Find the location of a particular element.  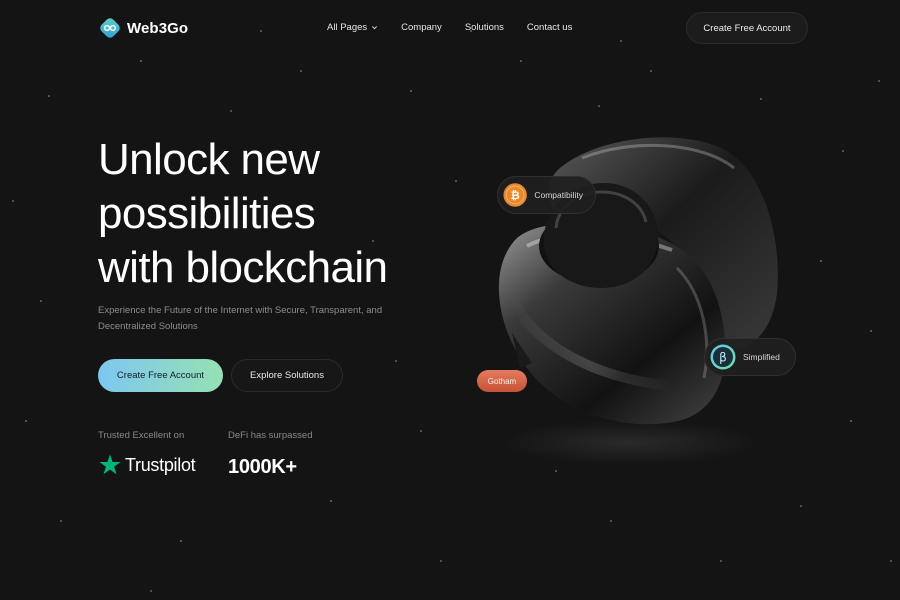

main-nav: All Pages Company Solutions Contact us is located at coordinates (449, 27).